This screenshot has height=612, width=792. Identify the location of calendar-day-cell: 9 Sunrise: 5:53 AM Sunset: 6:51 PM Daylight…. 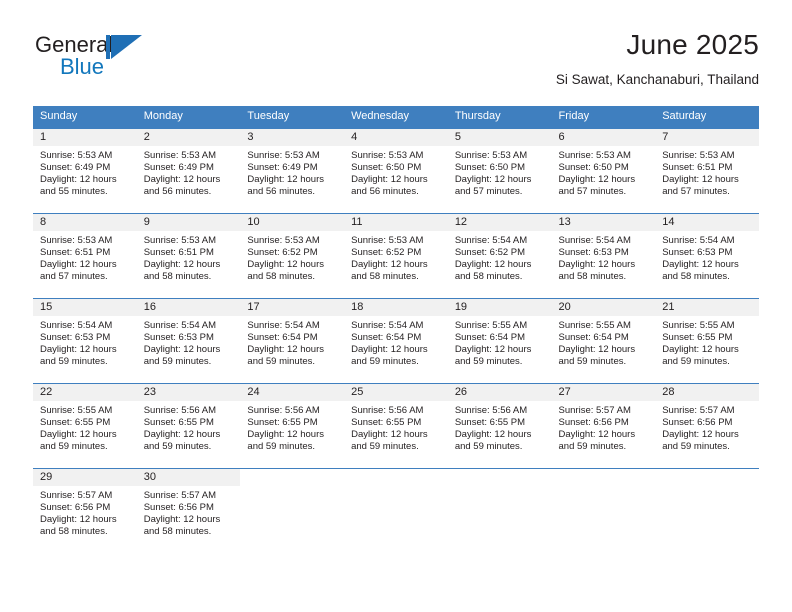
(188, 256).